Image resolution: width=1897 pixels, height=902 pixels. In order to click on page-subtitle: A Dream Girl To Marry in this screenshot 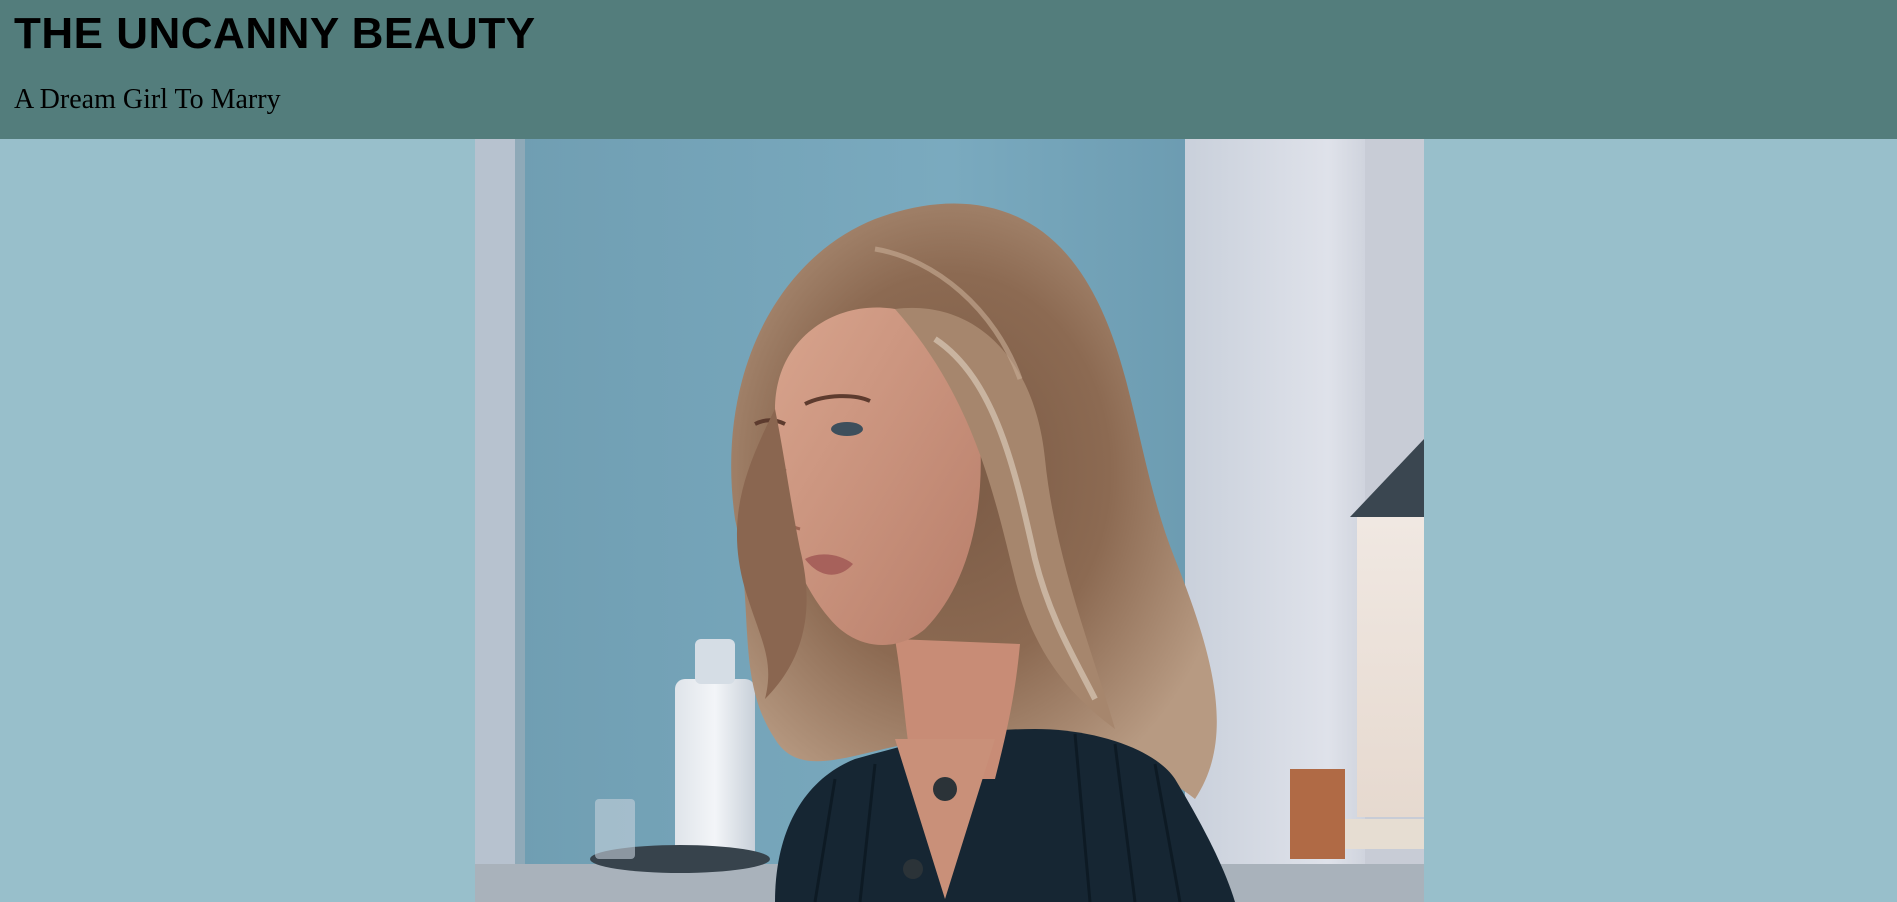, I will do `click(147, 99)`.